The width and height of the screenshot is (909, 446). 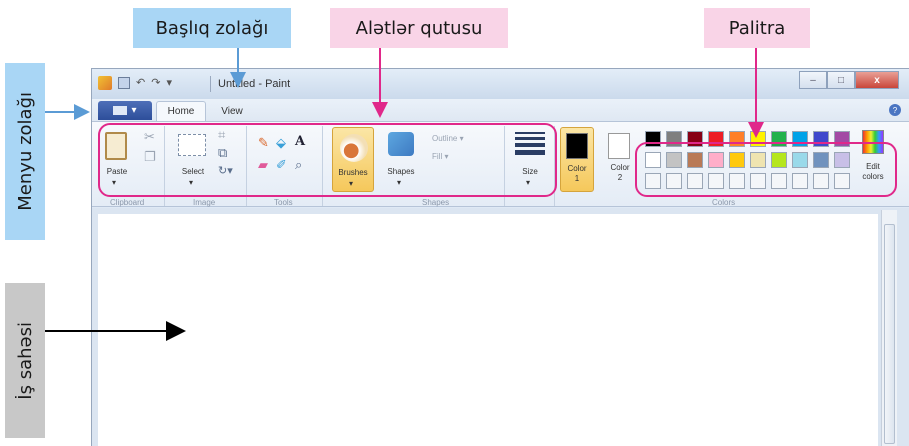 I want to click on menu-bar-callout-text: Menyu zolağı, so click(x=25, y=151).